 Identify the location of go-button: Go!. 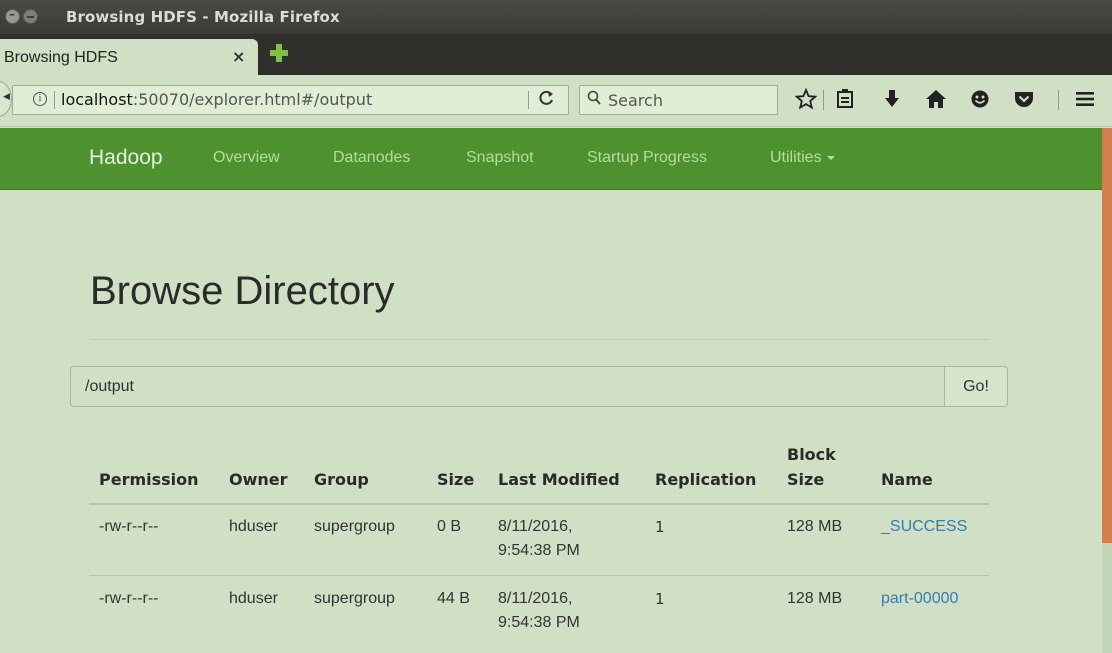
(976, 386).